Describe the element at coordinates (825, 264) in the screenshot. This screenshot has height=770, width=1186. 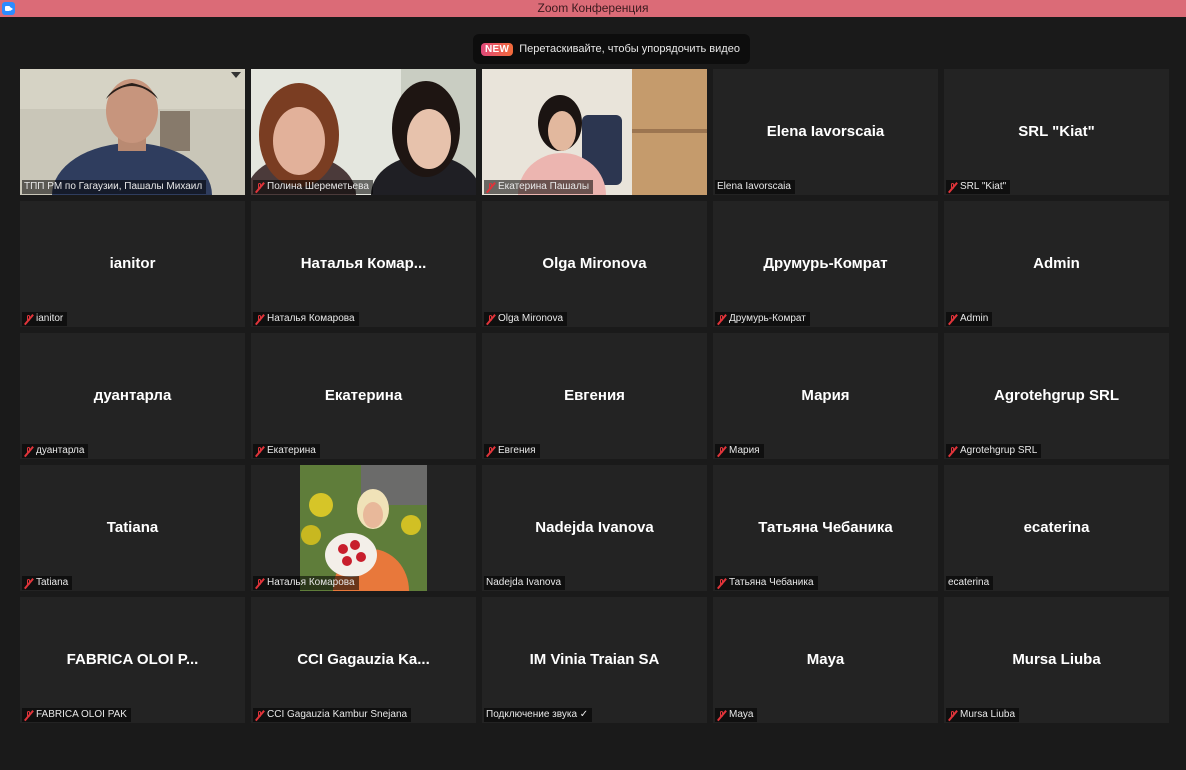
I see `participant-tile: Друмурь-Комрат Друмурь-Комрат` at that location.